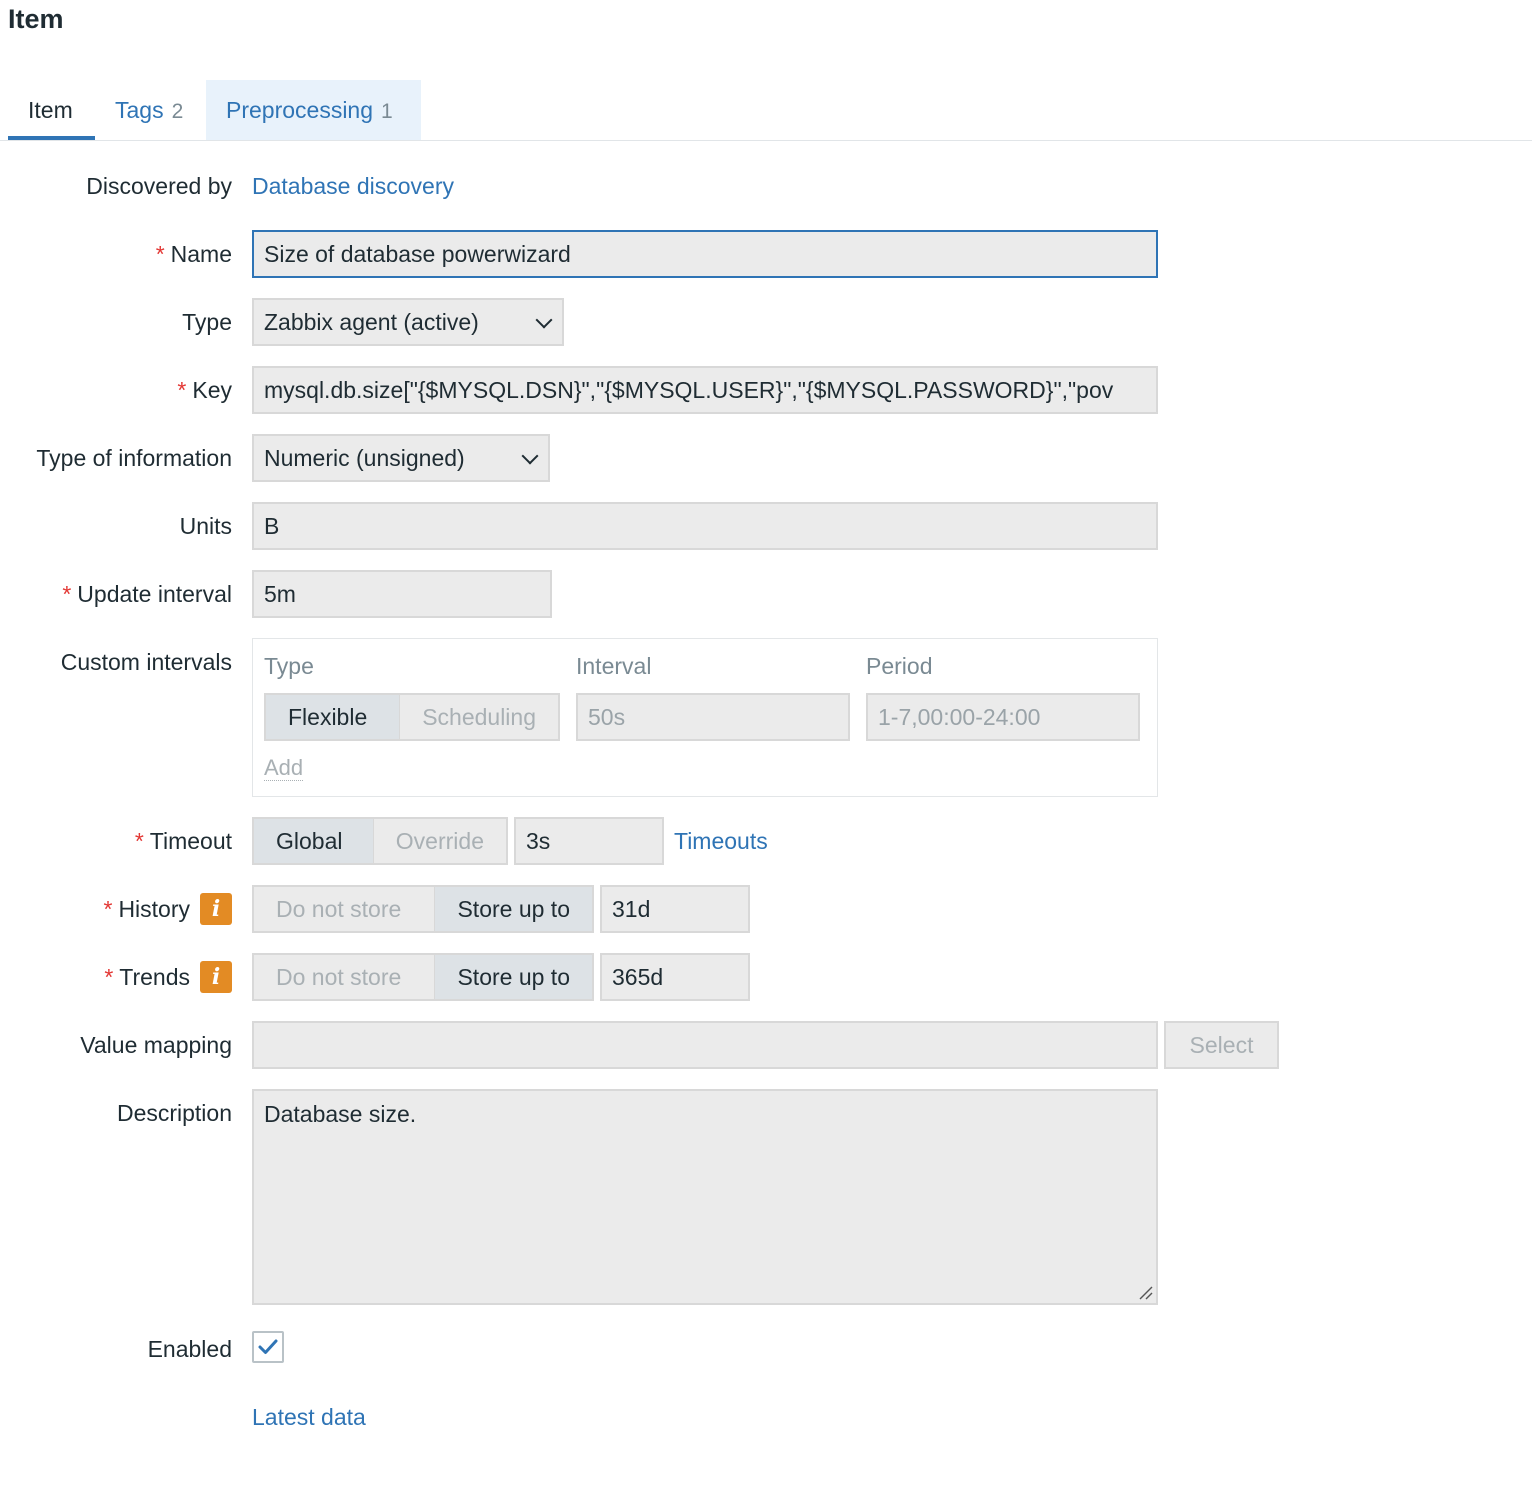 The height and width of the screenshot is (1488, 1532). I want to click on timeout-override-option: Override, so click(439, 841).